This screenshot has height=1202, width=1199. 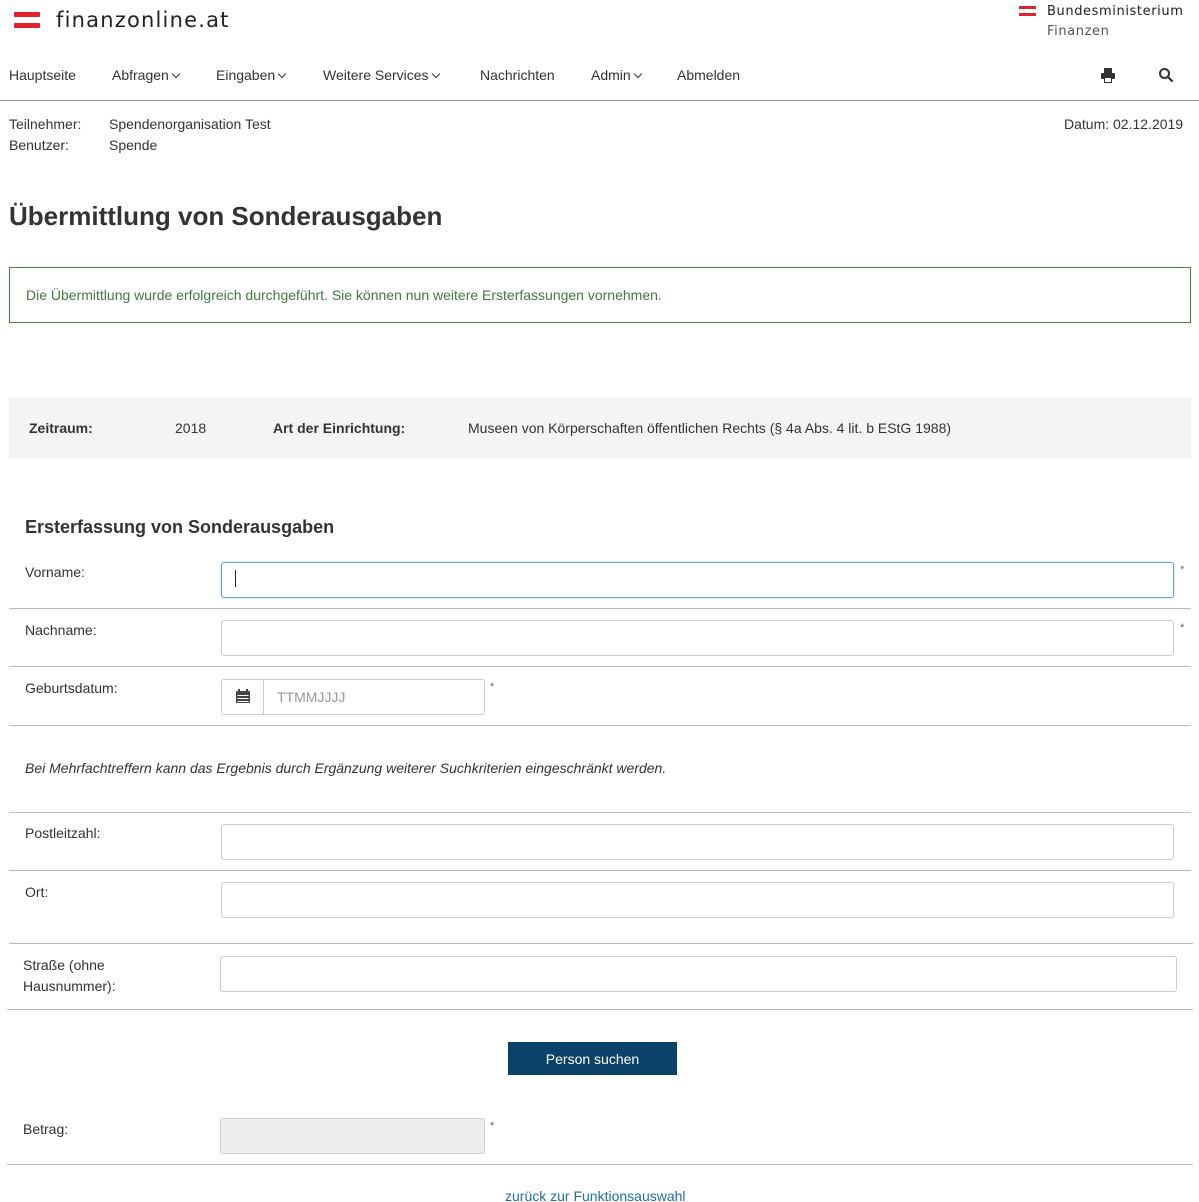 I want to click on nachname-input, so click(x=697, y=638).